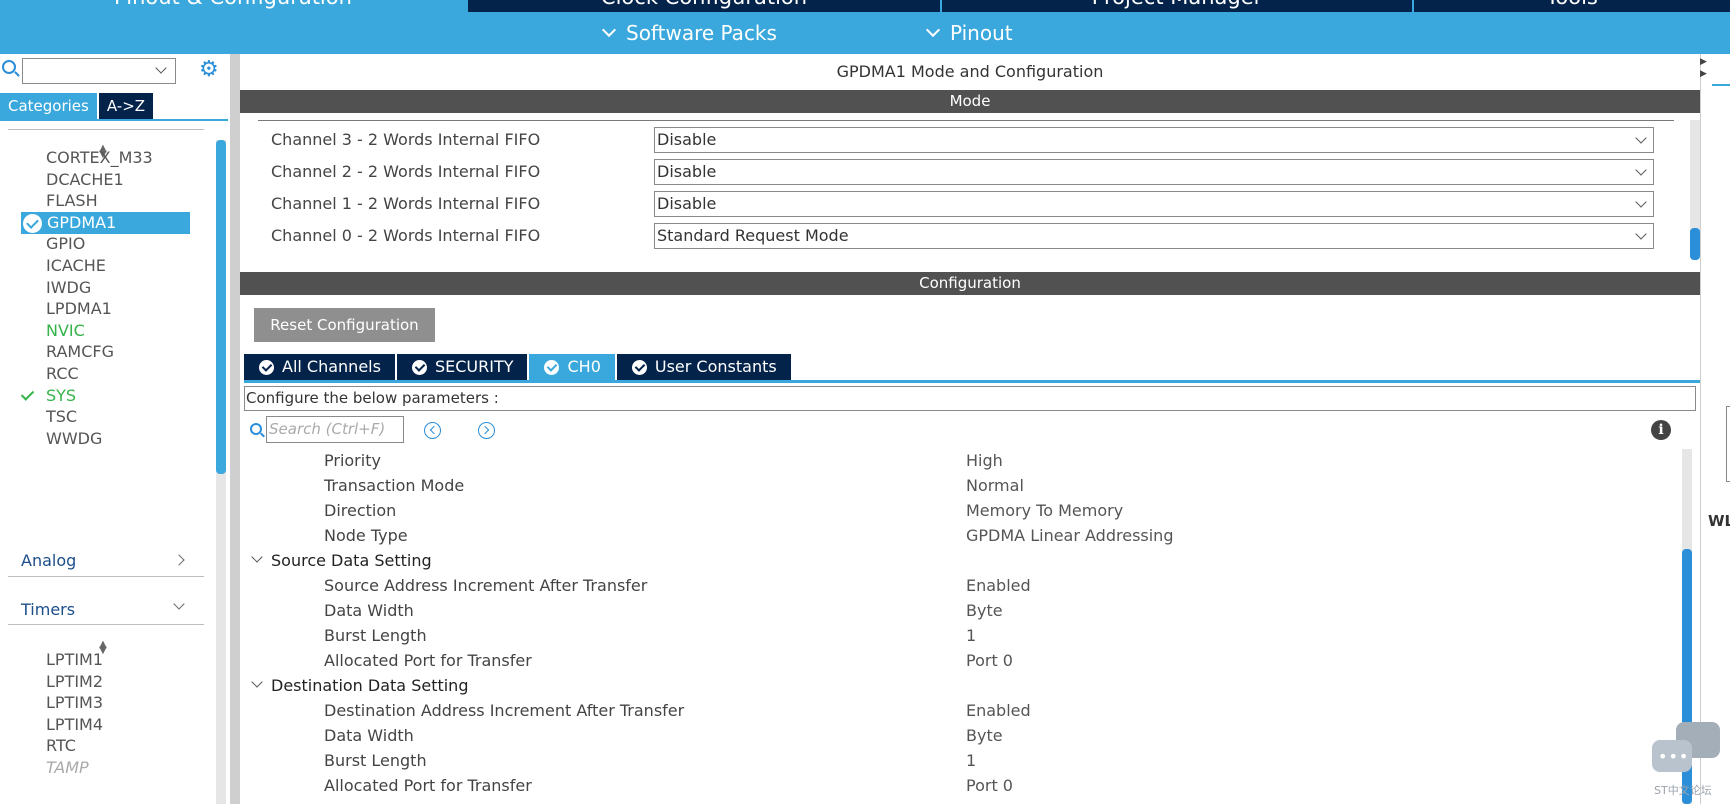 The image size is (1730, 804). I want to click on tab-tools: Tools, so click(1572, 6).